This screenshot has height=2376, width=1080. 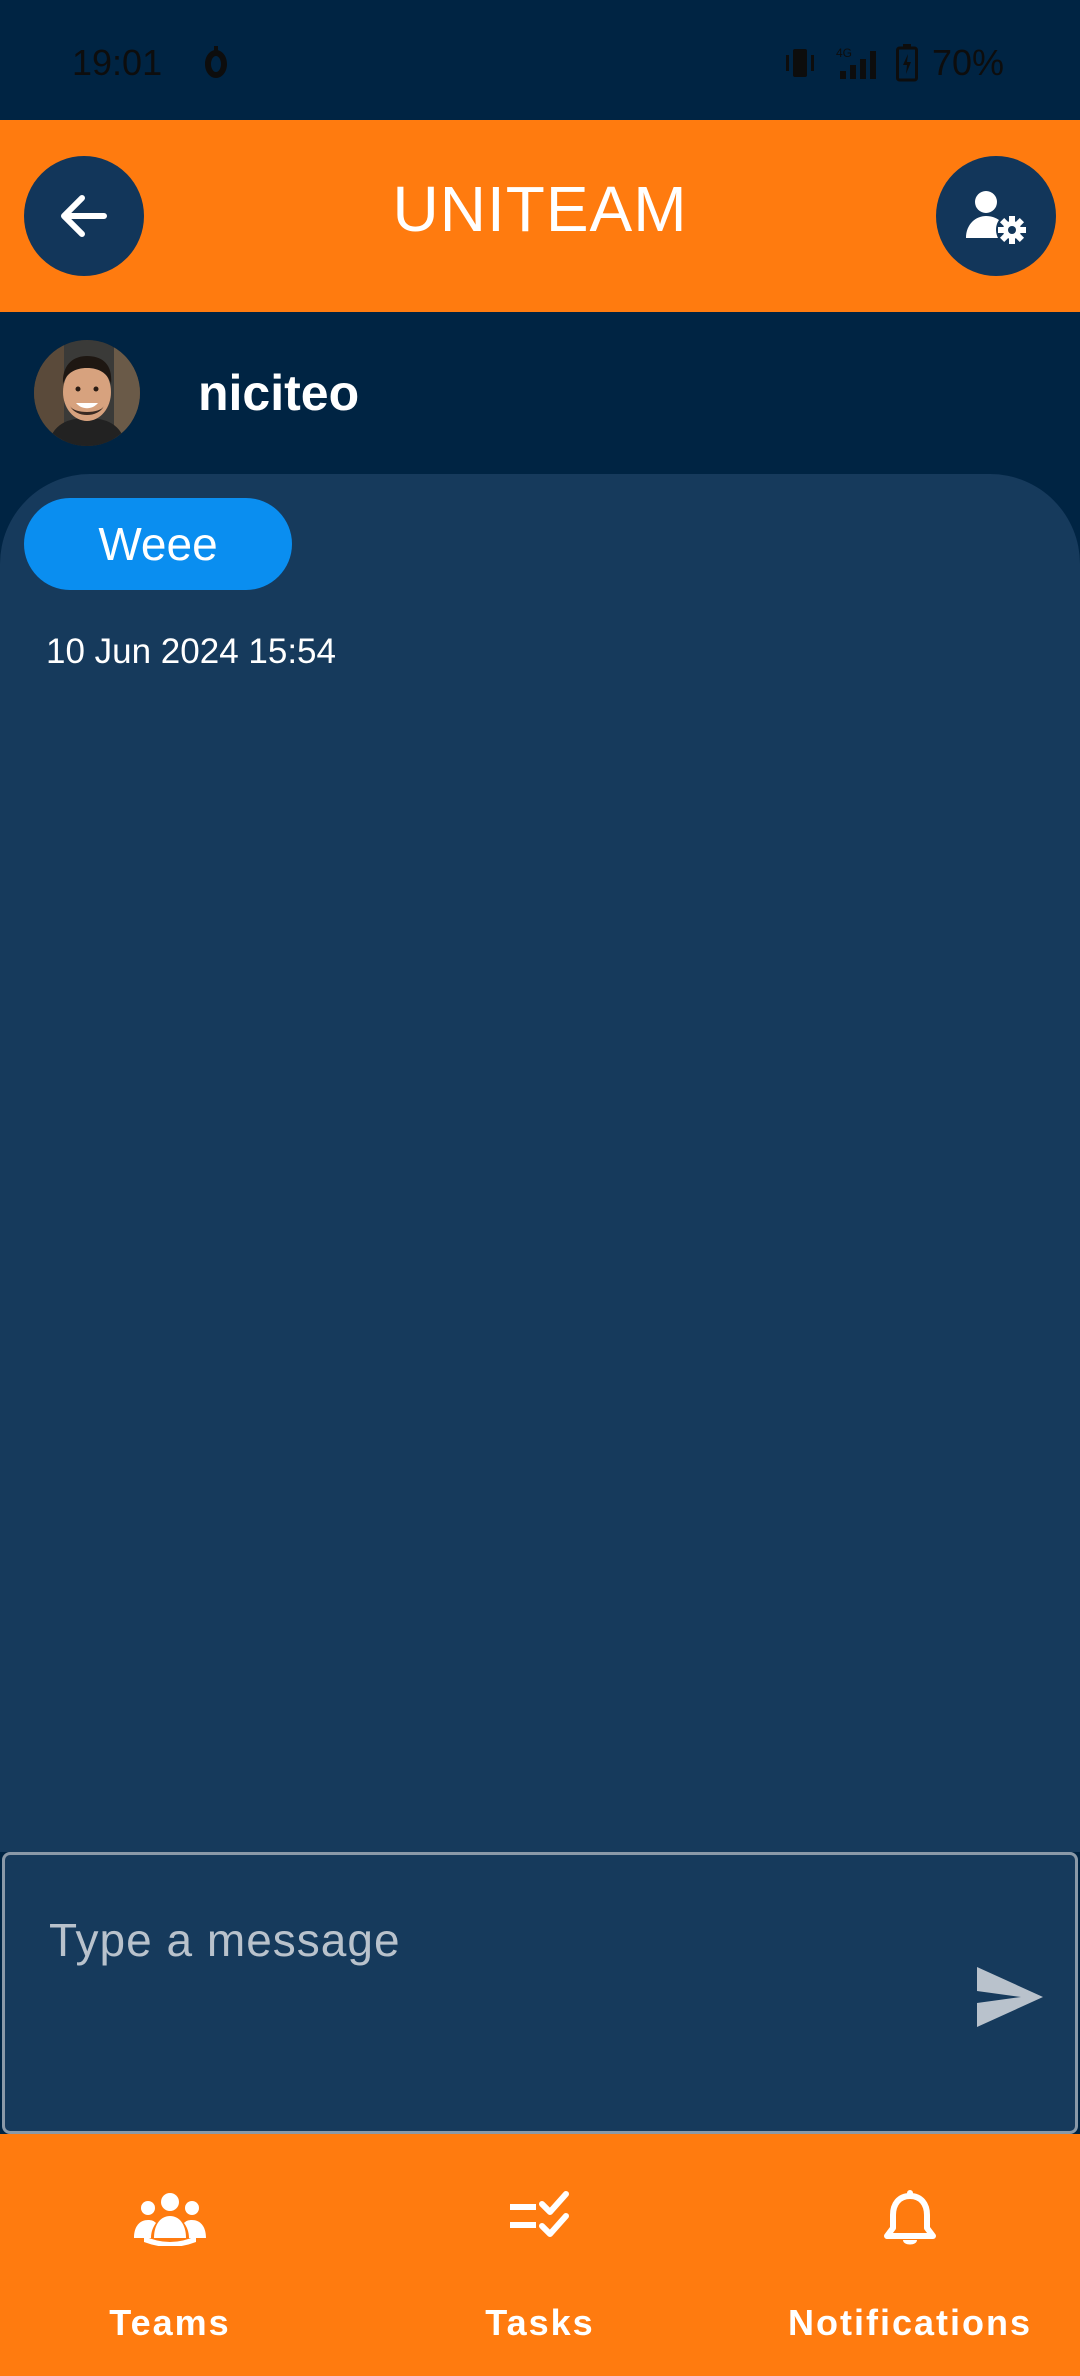 What do you see at coordinates (170, 2322) in the screenshot?
I see `nav-teams-label: Teams` at bounding box center [170, 2322].